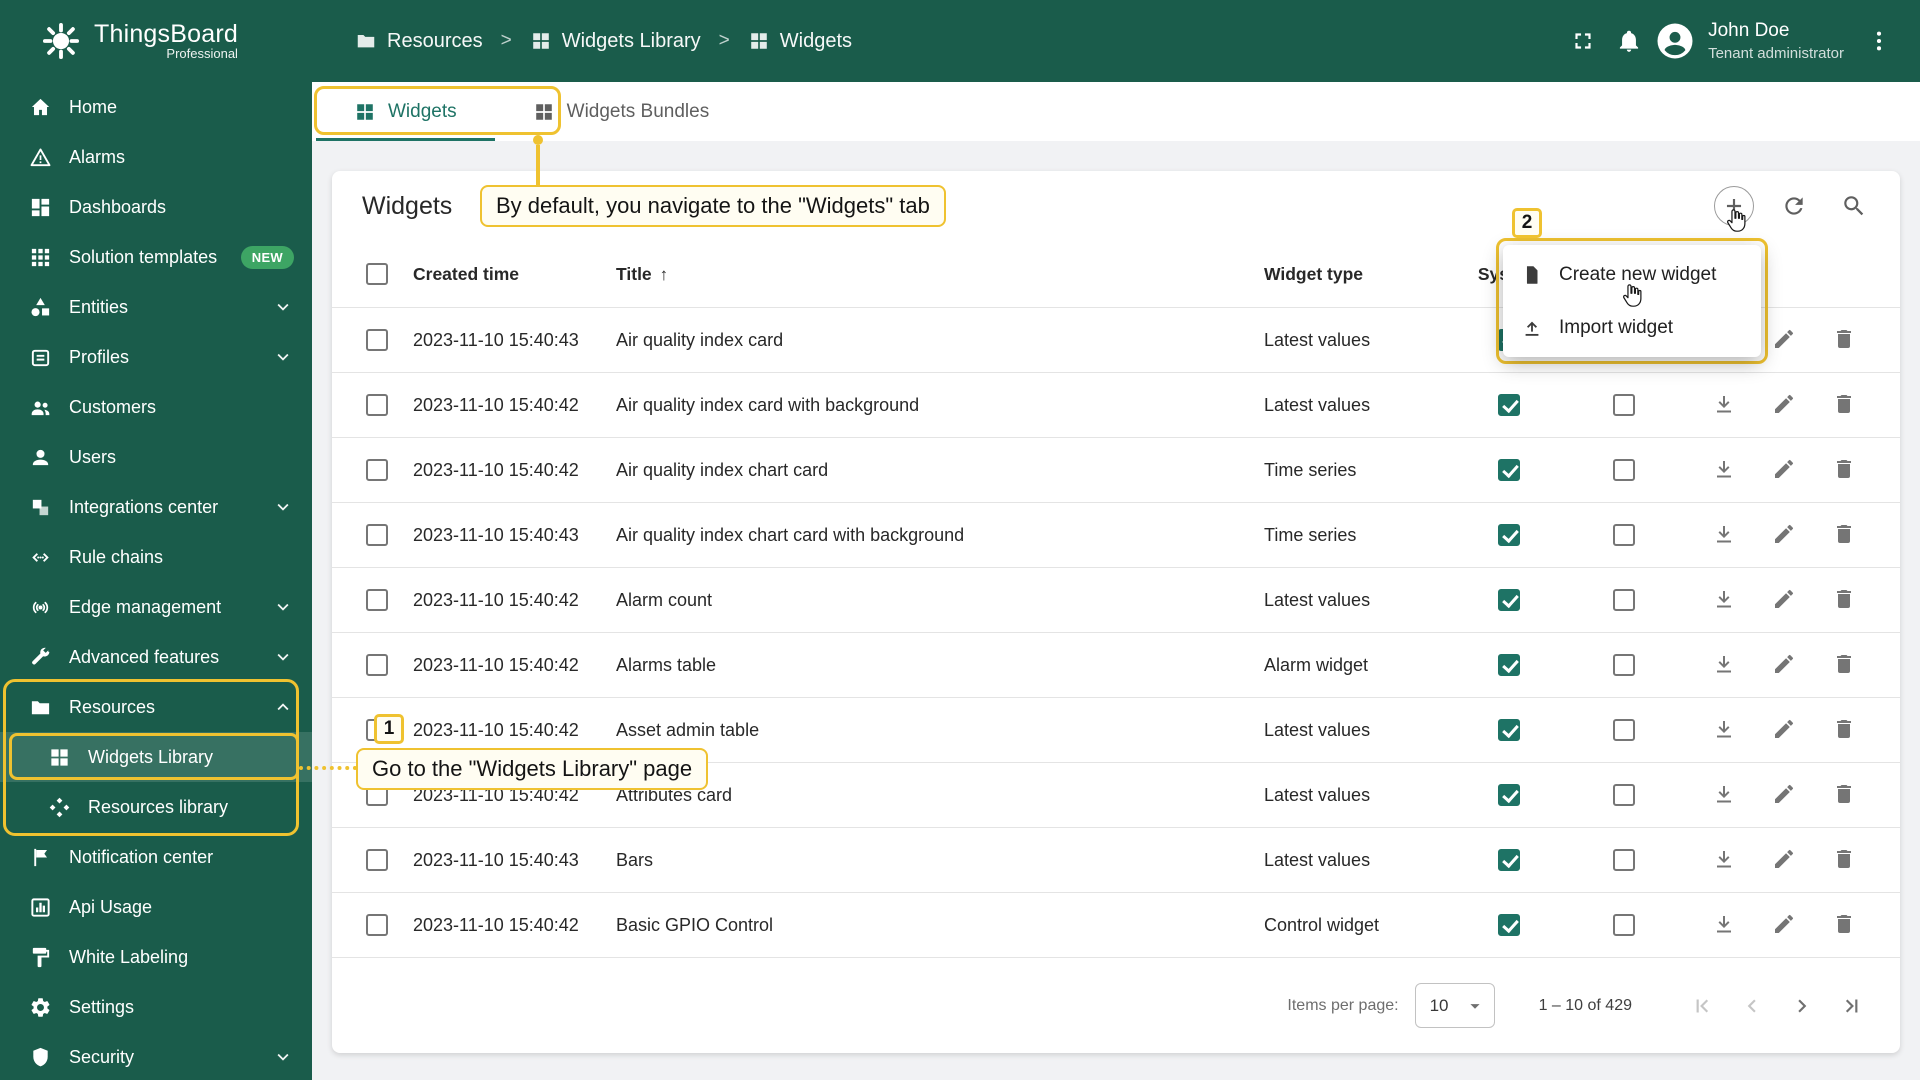 Image resolution: width=1920 pixels, height=1080 pixels. I want to click on sidebar-item-white-labeling: White Labeling, so click(156, 957).